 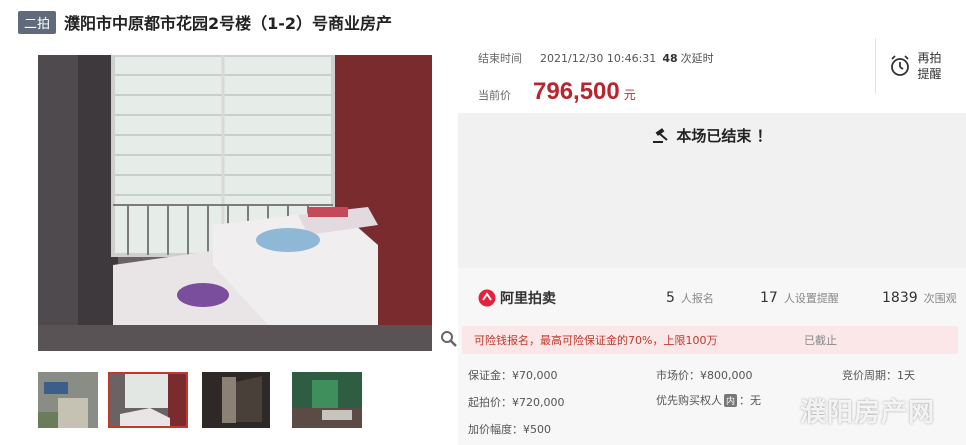 I want to click on view-number: 1839, so click(x=900, y=298).